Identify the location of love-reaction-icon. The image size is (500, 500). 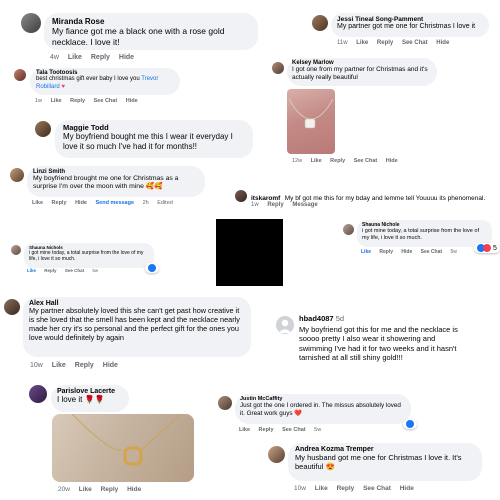
(487, 248).